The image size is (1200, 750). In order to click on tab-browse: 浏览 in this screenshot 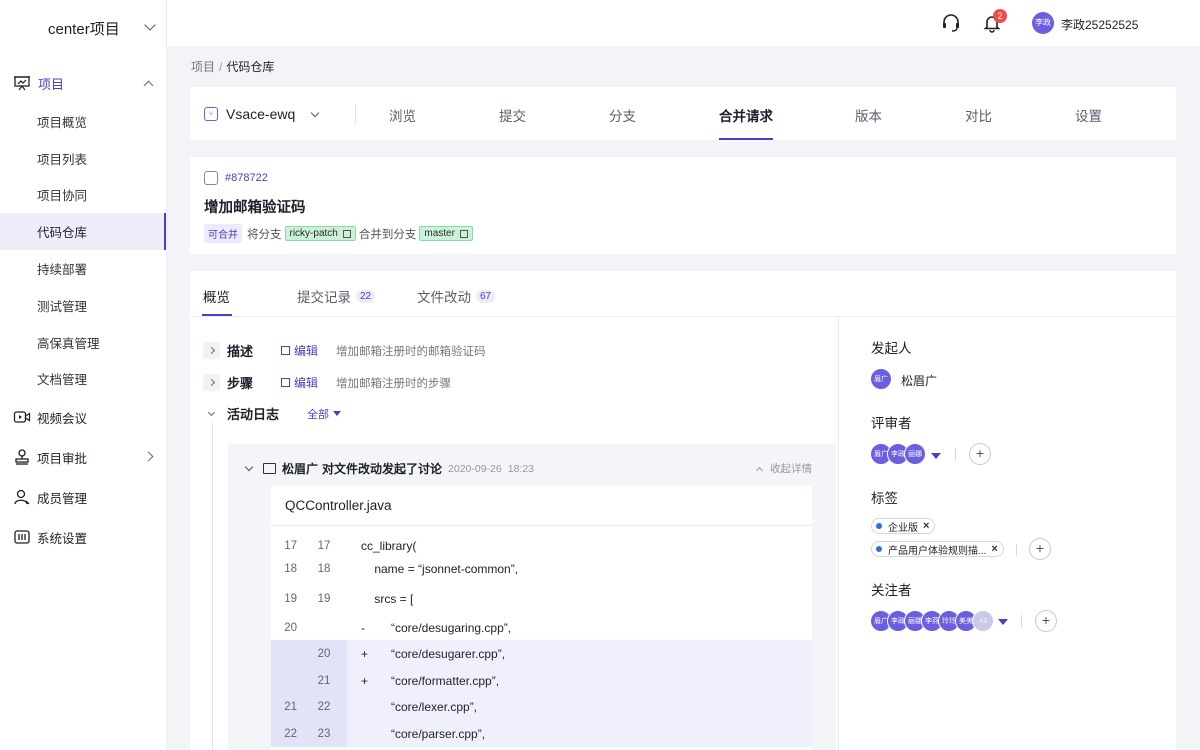, I will do `click(402, 115)`.